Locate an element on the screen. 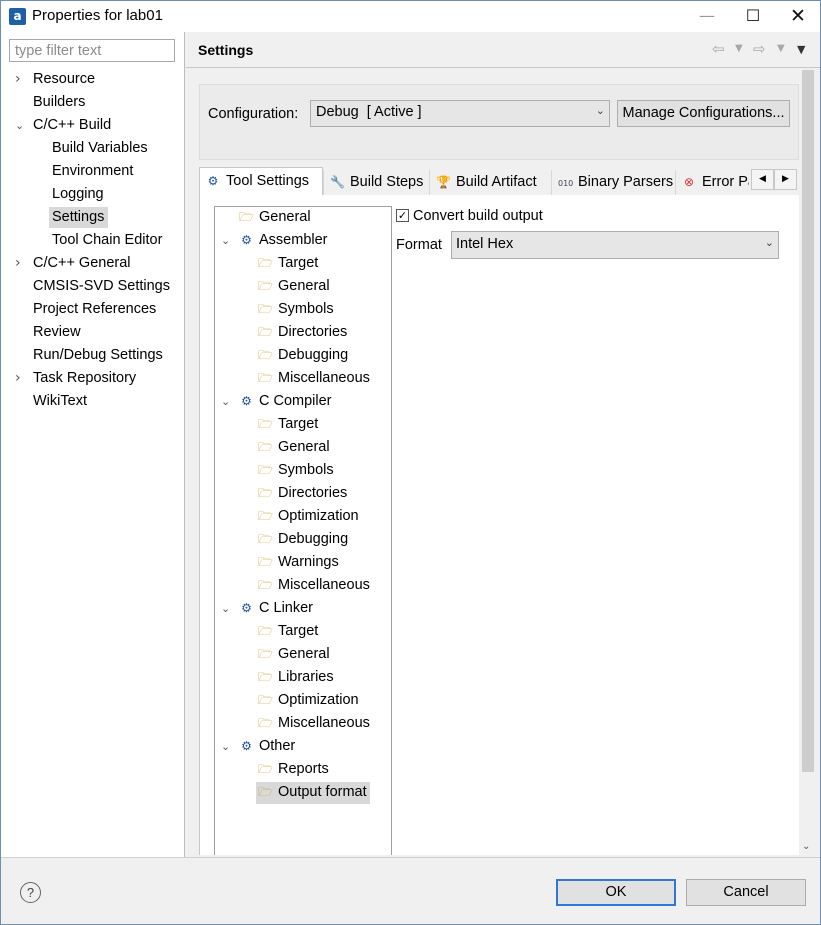 This screenshot has height=925, width=821. sidebar-item-review: Review is located at coordinates (57, 333).